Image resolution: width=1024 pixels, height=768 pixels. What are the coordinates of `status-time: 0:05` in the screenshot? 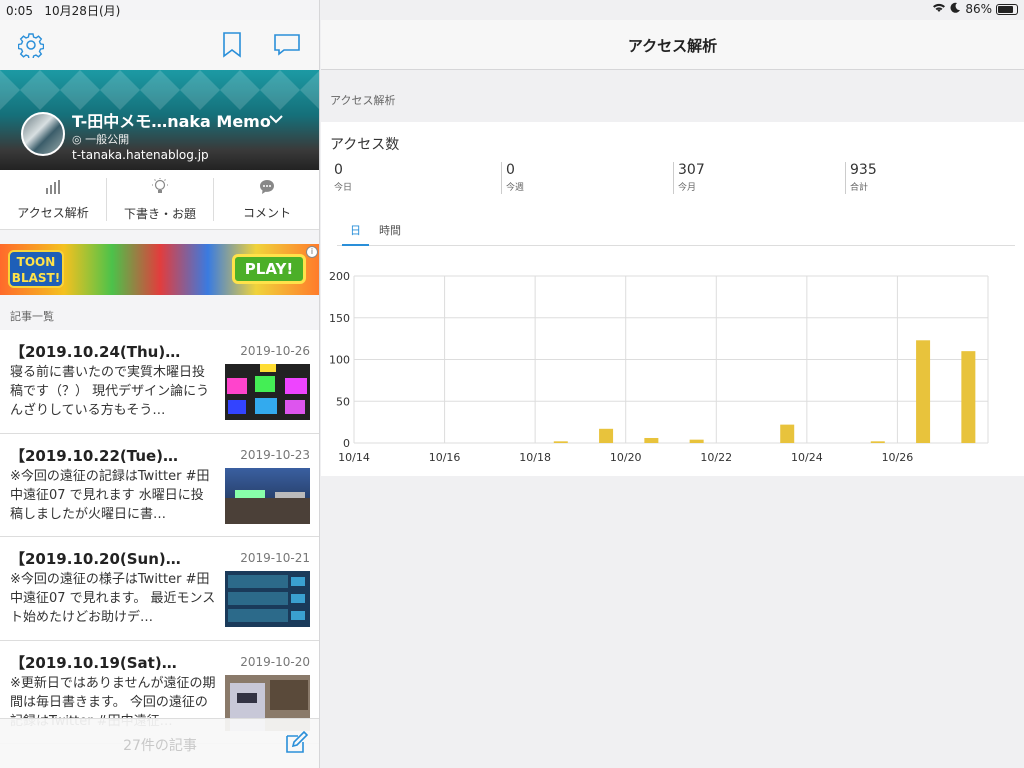 It's located at (19, 11).